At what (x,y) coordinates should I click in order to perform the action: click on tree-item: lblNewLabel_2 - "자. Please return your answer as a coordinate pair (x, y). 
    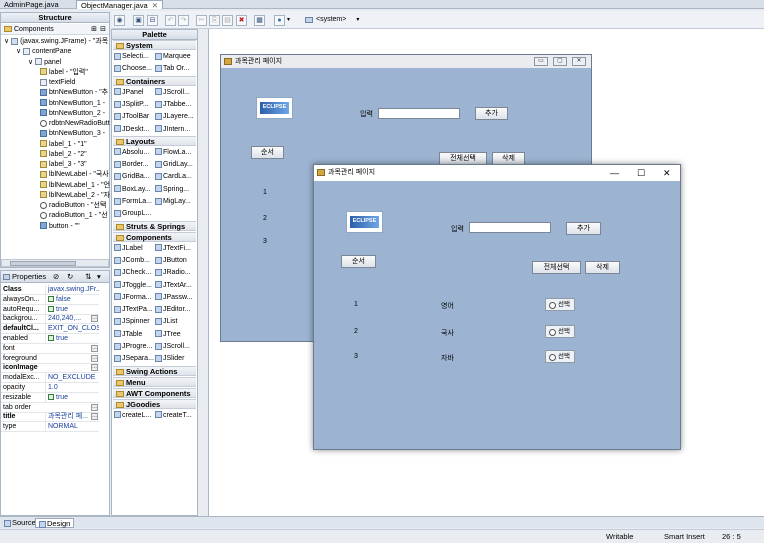
    Looking at the image, I should click on (75, 196).